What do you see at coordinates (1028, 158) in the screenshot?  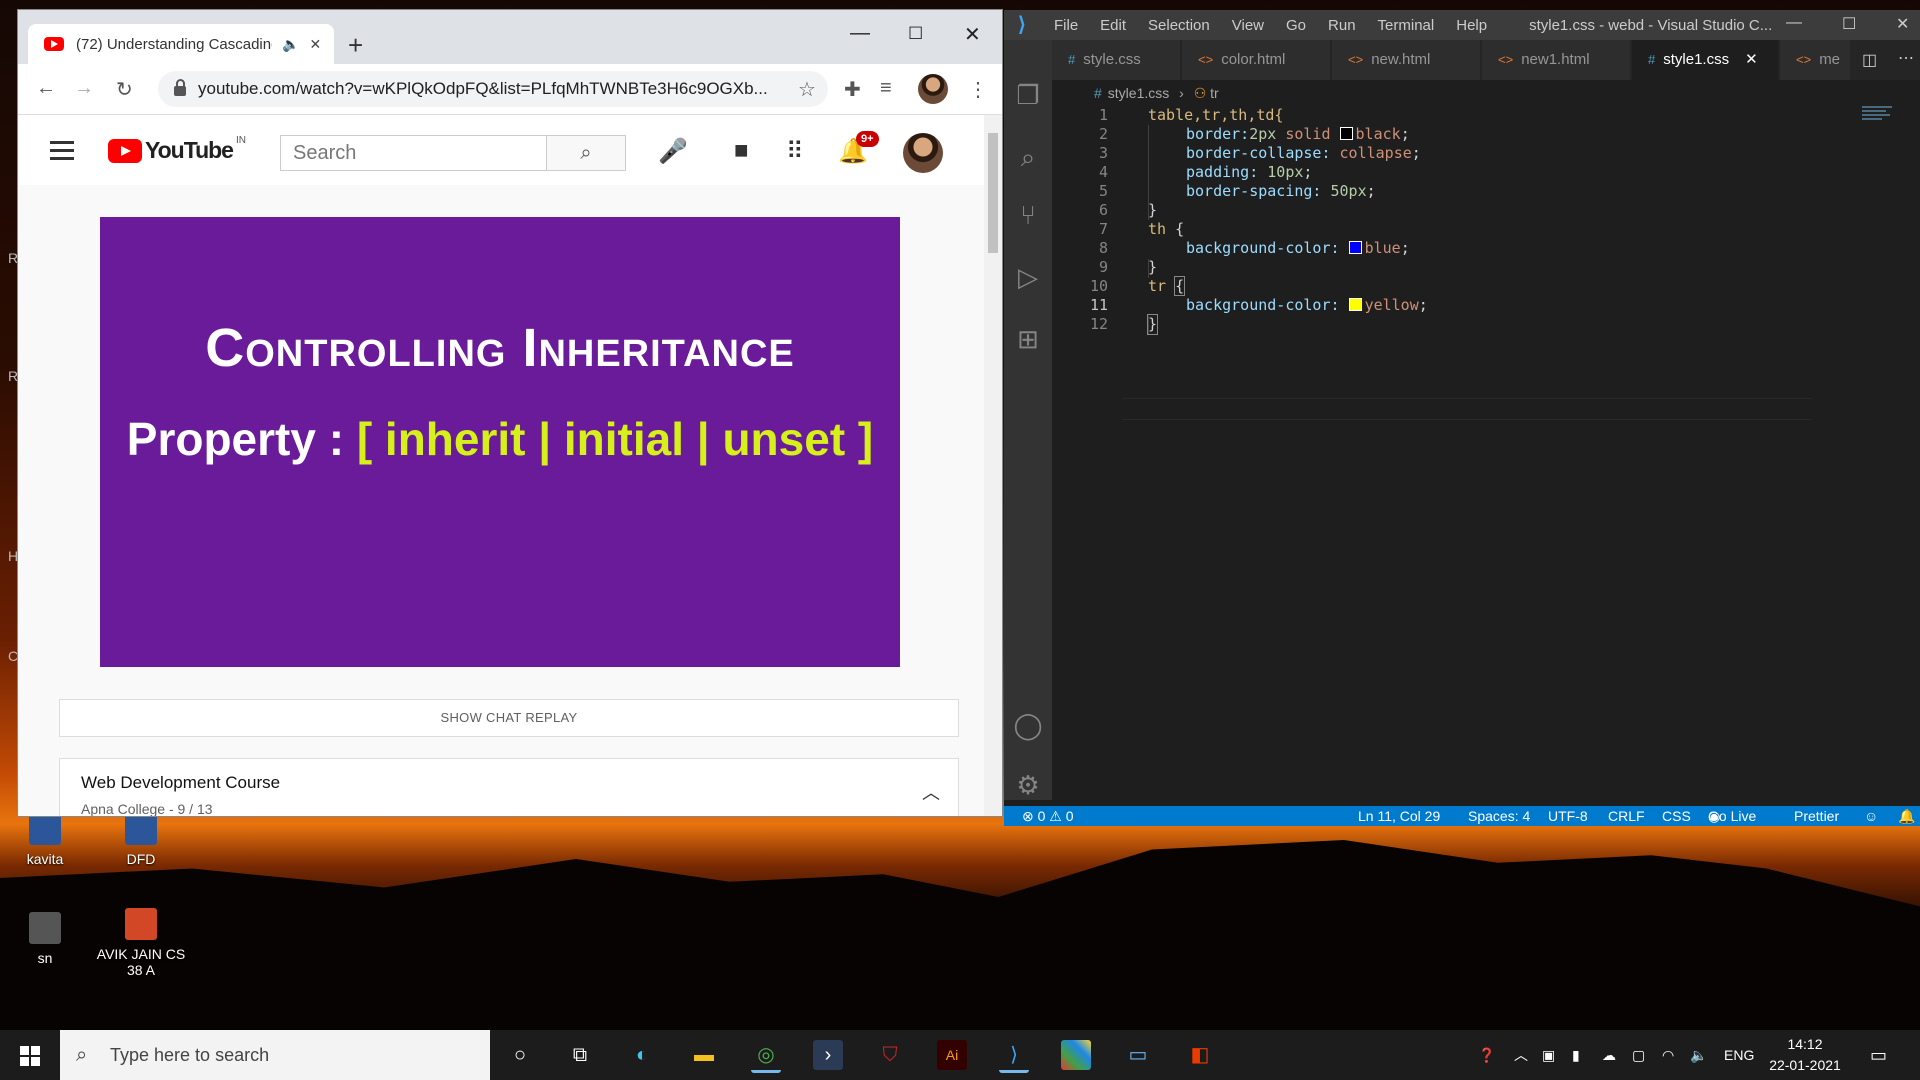 I see `search-icon: ⌕` at bounding box center [1028, 158].